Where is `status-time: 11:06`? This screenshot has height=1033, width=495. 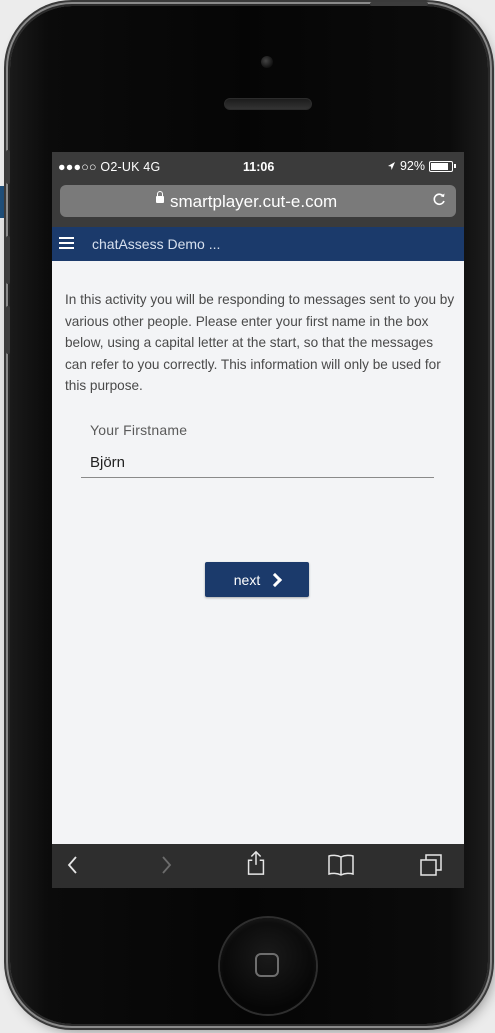
status-time: 11:06 is located at coordinates (259, 167).